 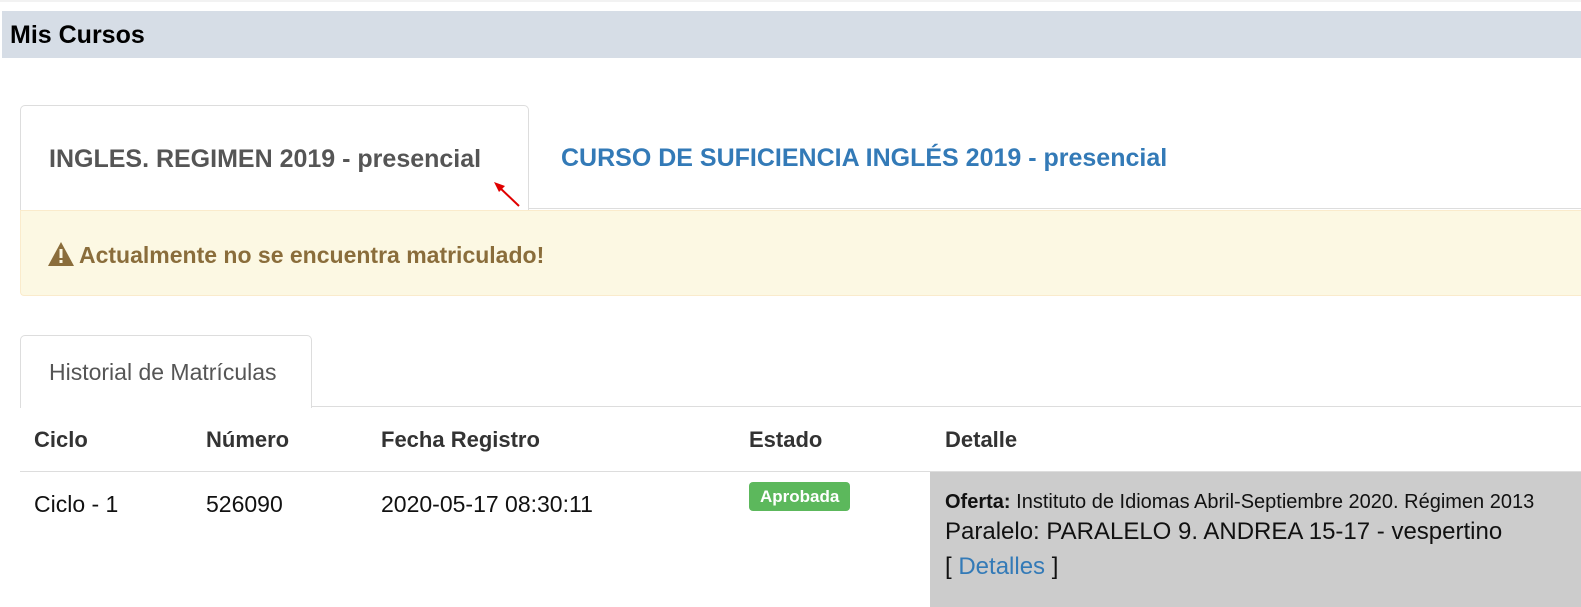 I want to click on warning-alert: Actualmente no se encuentra matriculado!, so click(x=800, y=253).